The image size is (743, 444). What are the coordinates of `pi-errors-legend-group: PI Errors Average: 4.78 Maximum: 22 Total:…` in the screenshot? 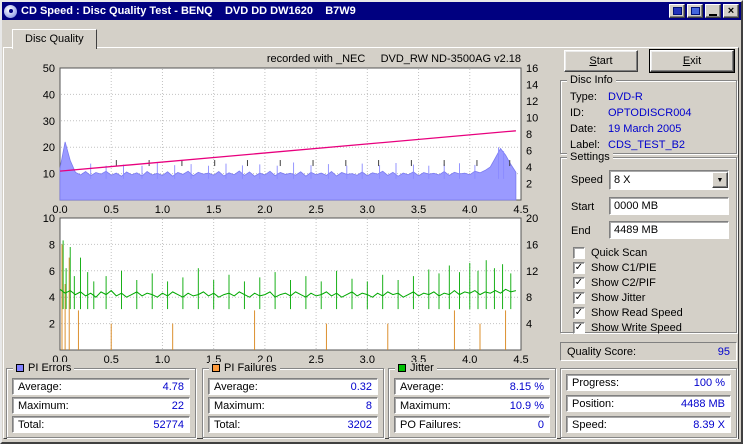 It's located at (101, 400).